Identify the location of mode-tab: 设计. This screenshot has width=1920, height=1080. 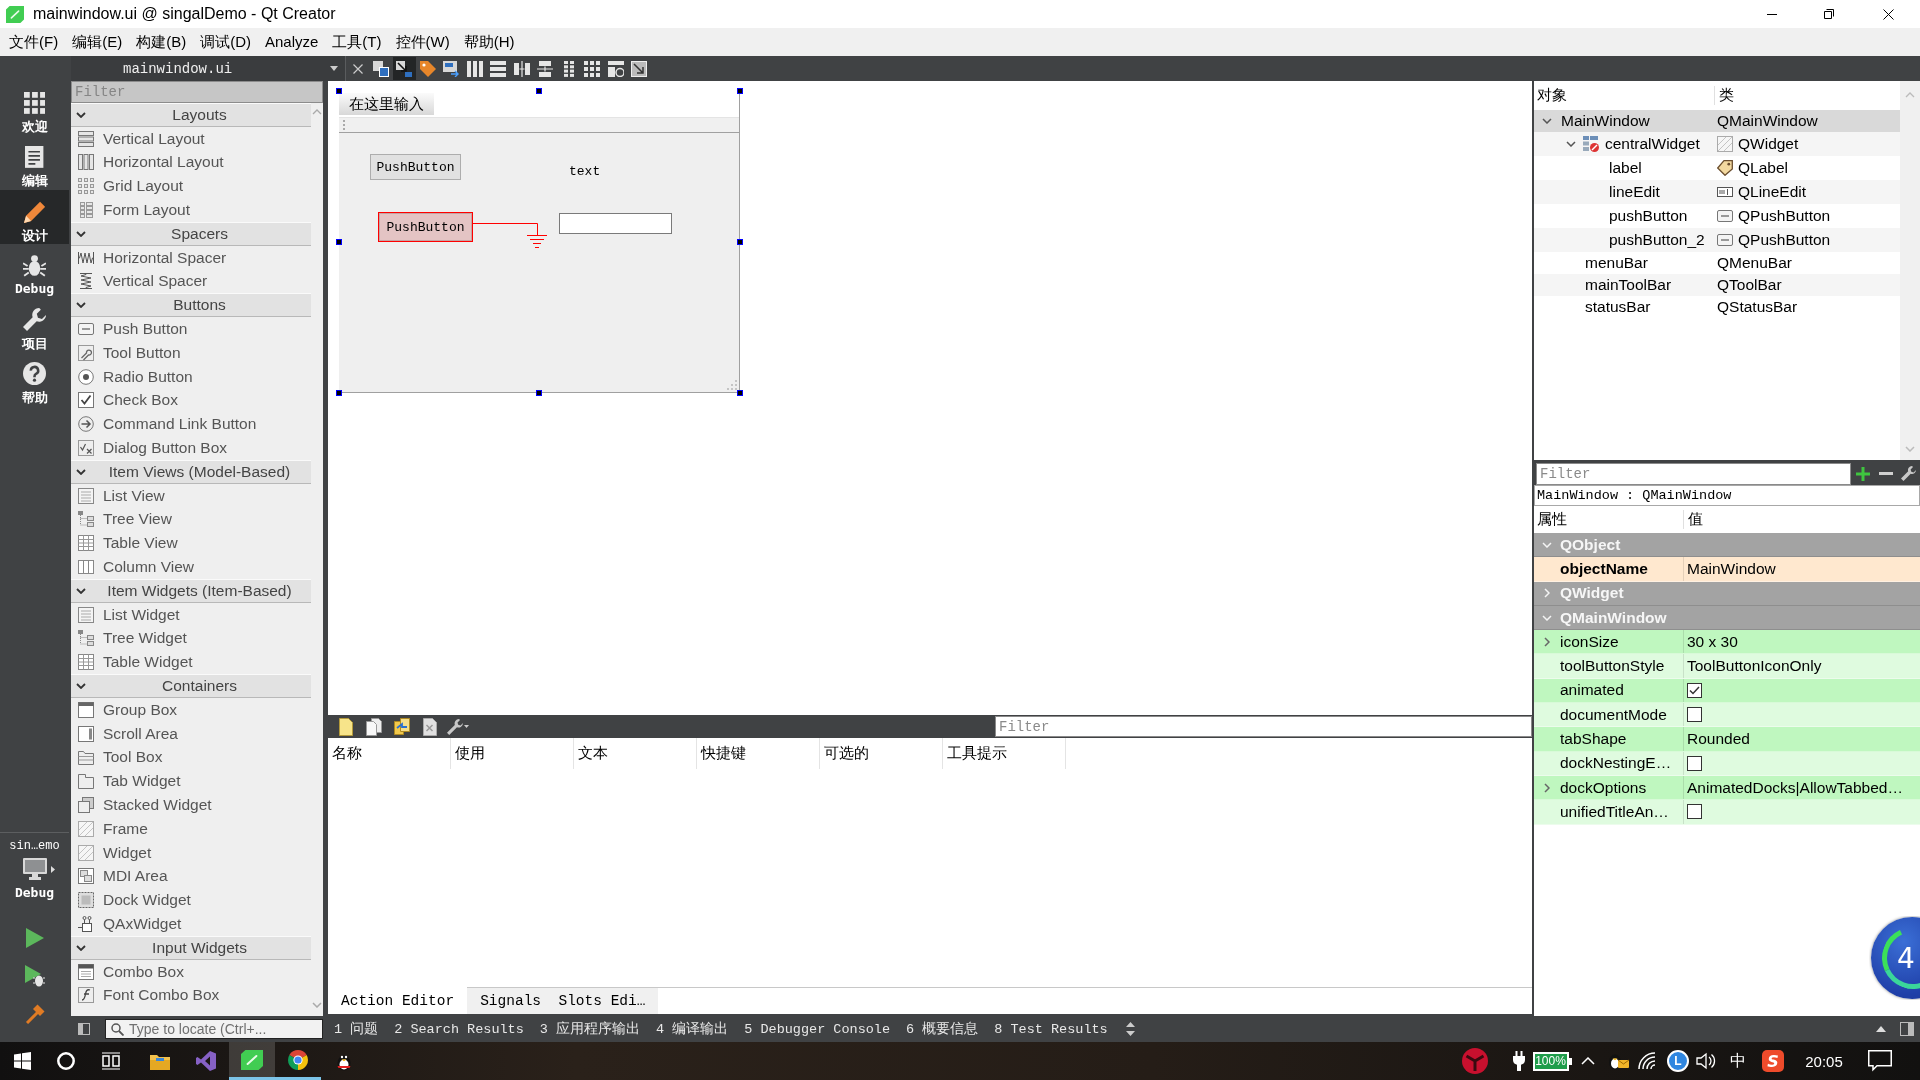
(34, 217).